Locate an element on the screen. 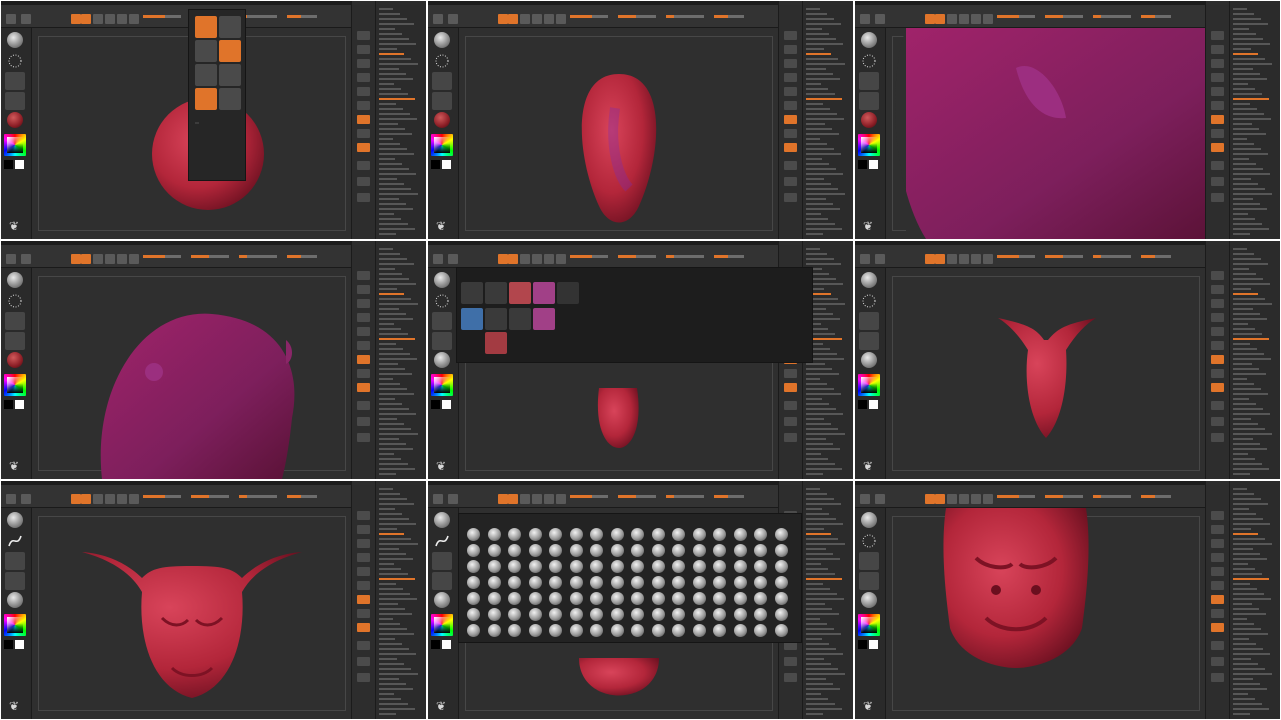 This screenshot has height=720, width=1281. focal-shift-slider is located at coordinates (258, 256).